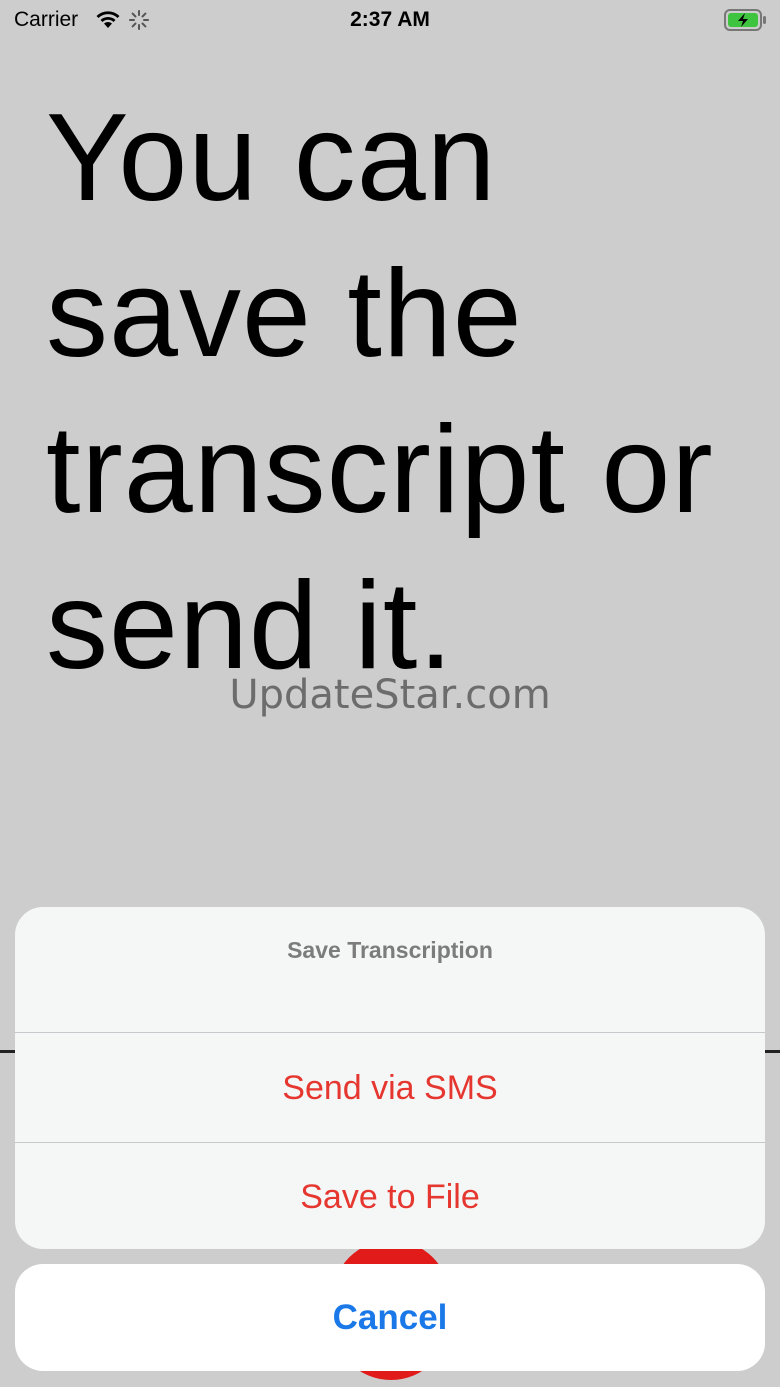  I want to click on action-sheet-title: Save Transcription, so click(390, 970).